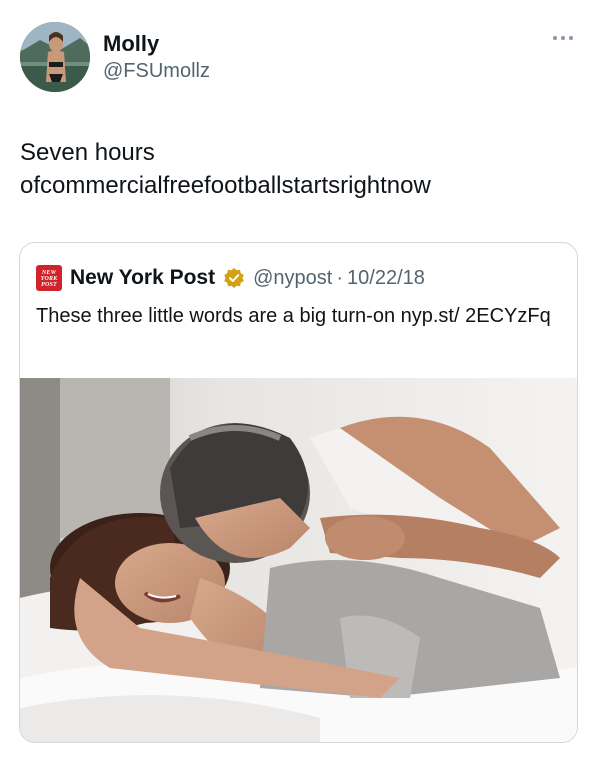 The width and height of the screenshot is (599, 768). I want to click on verified-badge-icon, so click(234, 278).